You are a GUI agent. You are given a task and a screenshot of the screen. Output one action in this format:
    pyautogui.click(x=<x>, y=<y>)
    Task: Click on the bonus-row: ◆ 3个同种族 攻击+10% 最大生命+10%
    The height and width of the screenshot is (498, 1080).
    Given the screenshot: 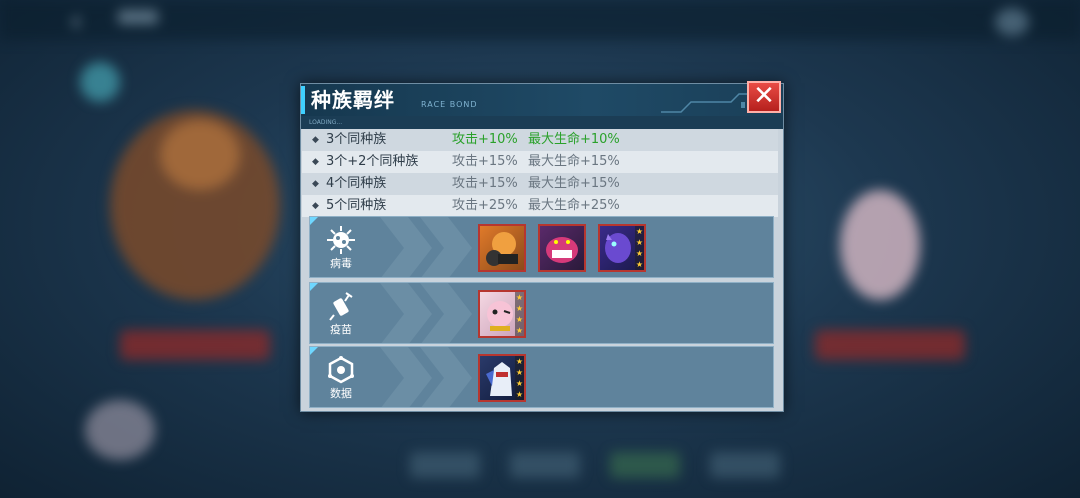 What is the action you would take?
    pyautogui.click(x=540, y=140)
    